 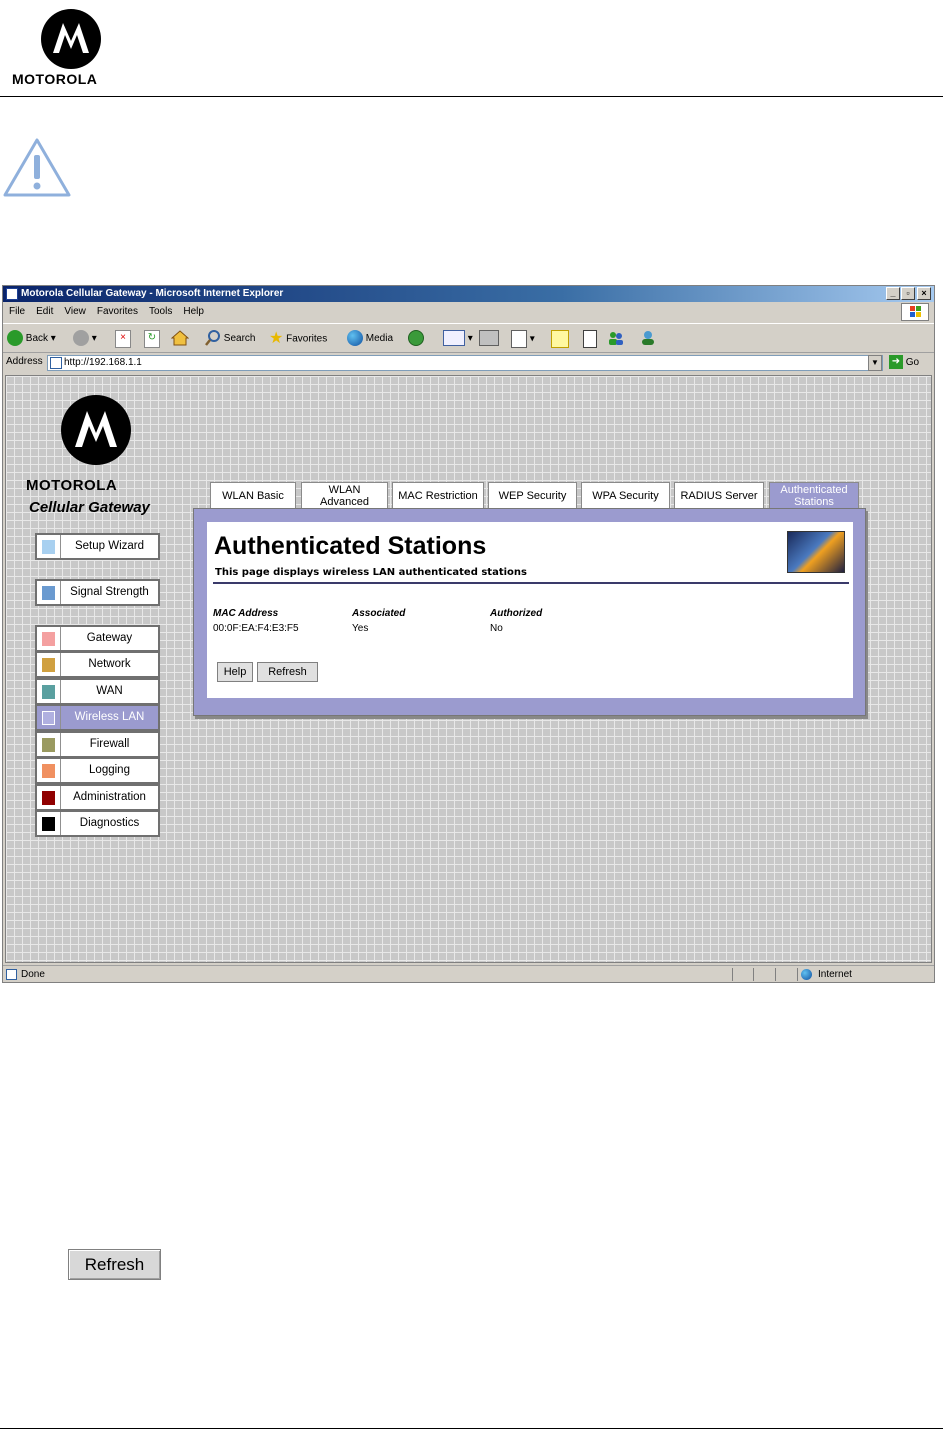 I want to click on restore-button: ▫, so click(x=908, y=293).